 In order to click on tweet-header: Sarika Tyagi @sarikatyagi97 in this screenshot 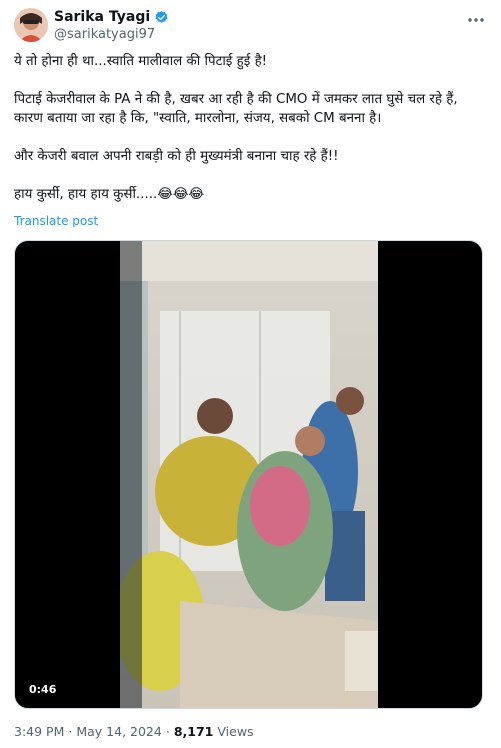, I will do `click(251, 28)`.